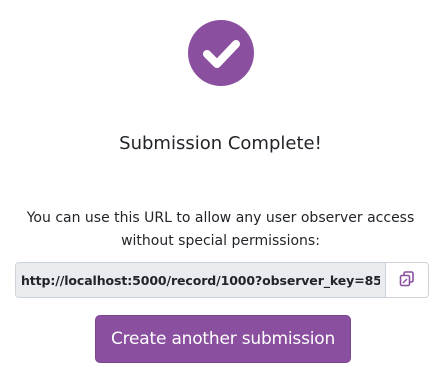 The image size is (441, 374). I want to click on observer-url-input, so click(201, 280).